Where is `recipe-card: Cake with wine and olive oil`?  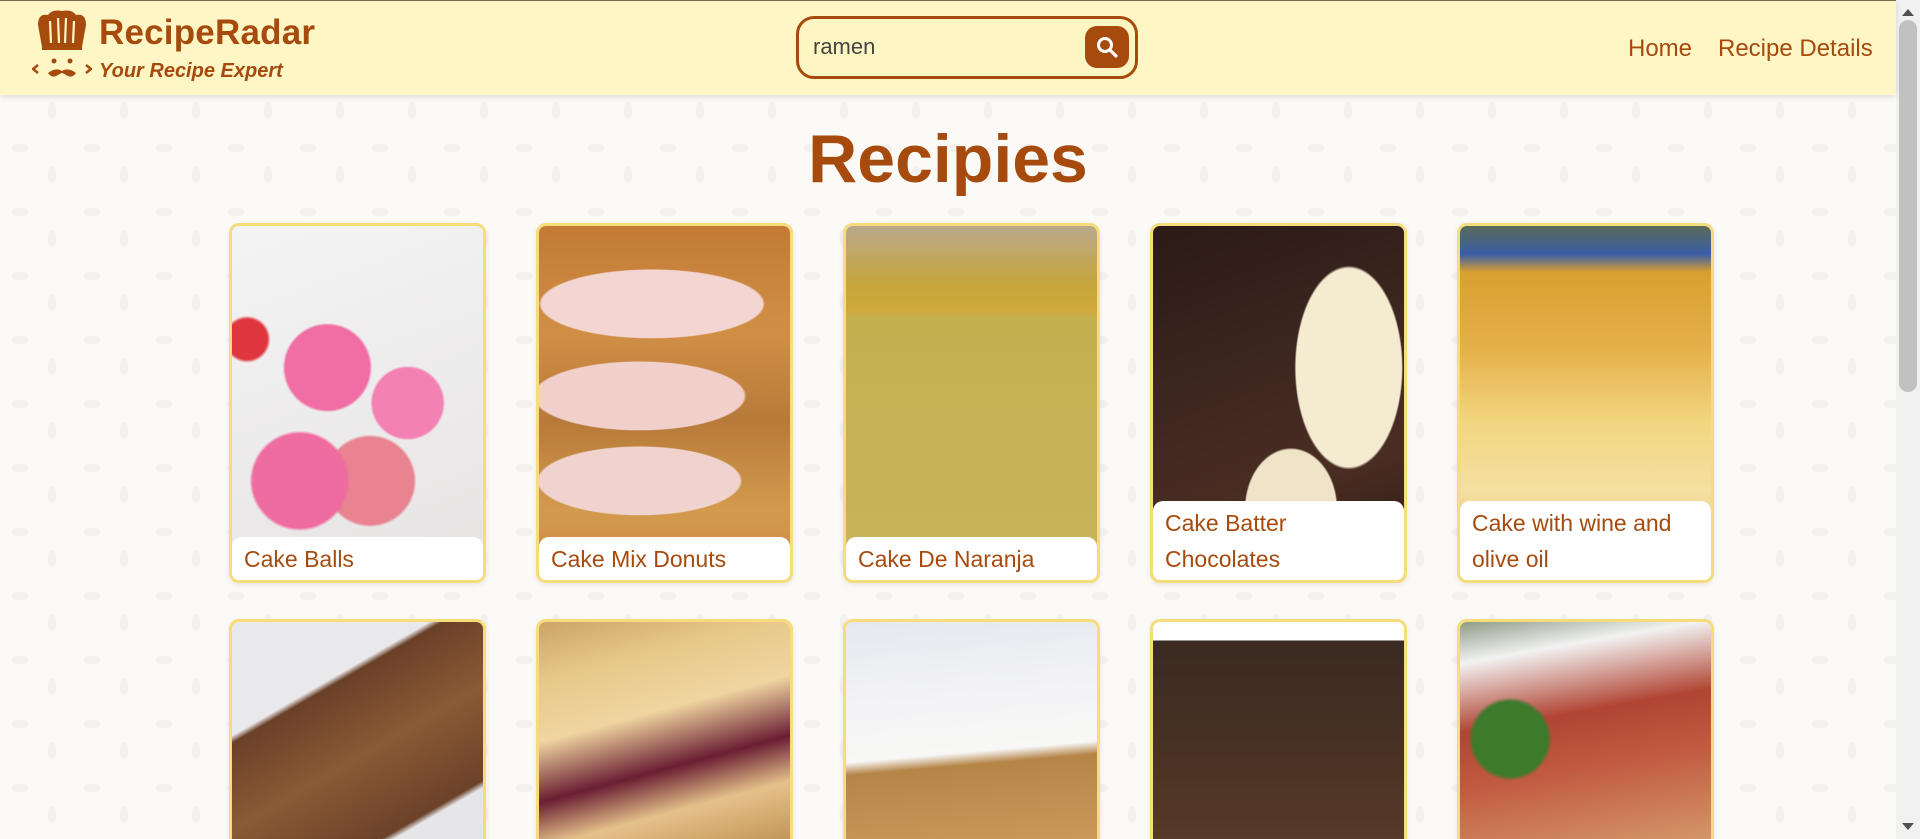
recipe-card: Cake with wine and olive oil is located at coordinates (1585, 403).